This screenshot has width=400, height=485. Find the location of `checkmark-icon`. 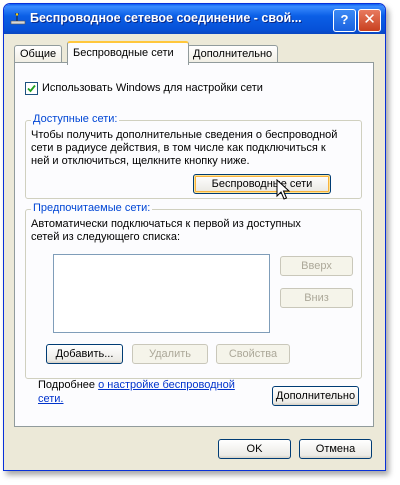

checkmark-icon is located at coordinates (31, 88).